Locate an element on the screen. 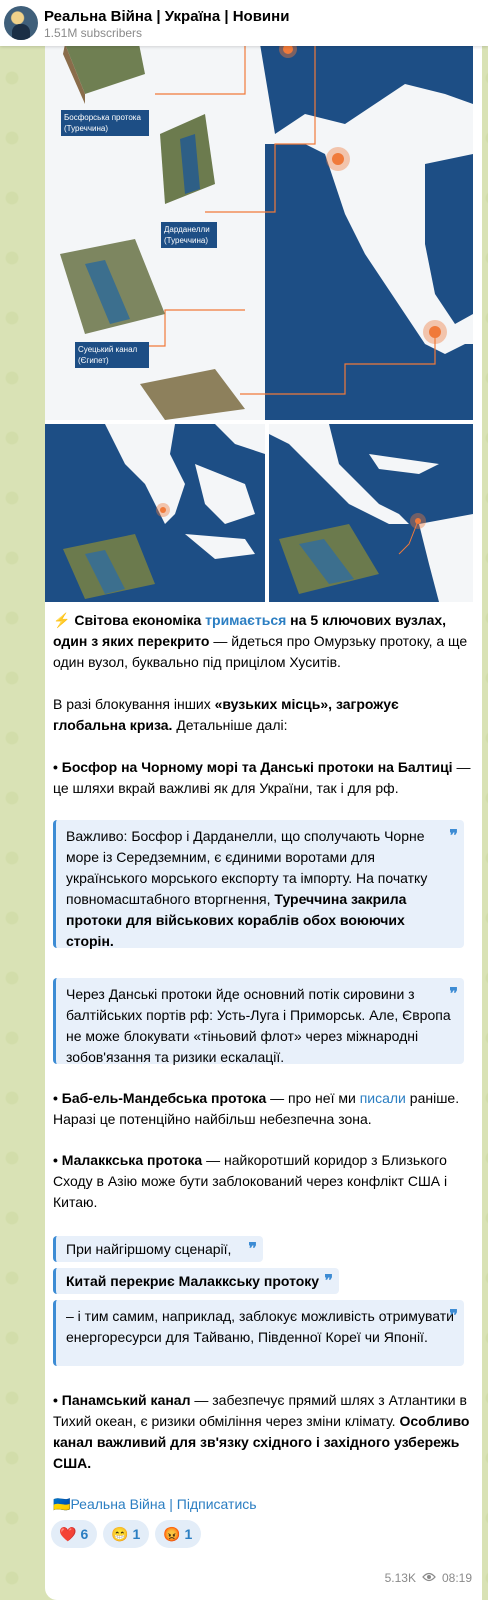  reaction-angry: 😡 1 is located at coordinates (178, 1534).